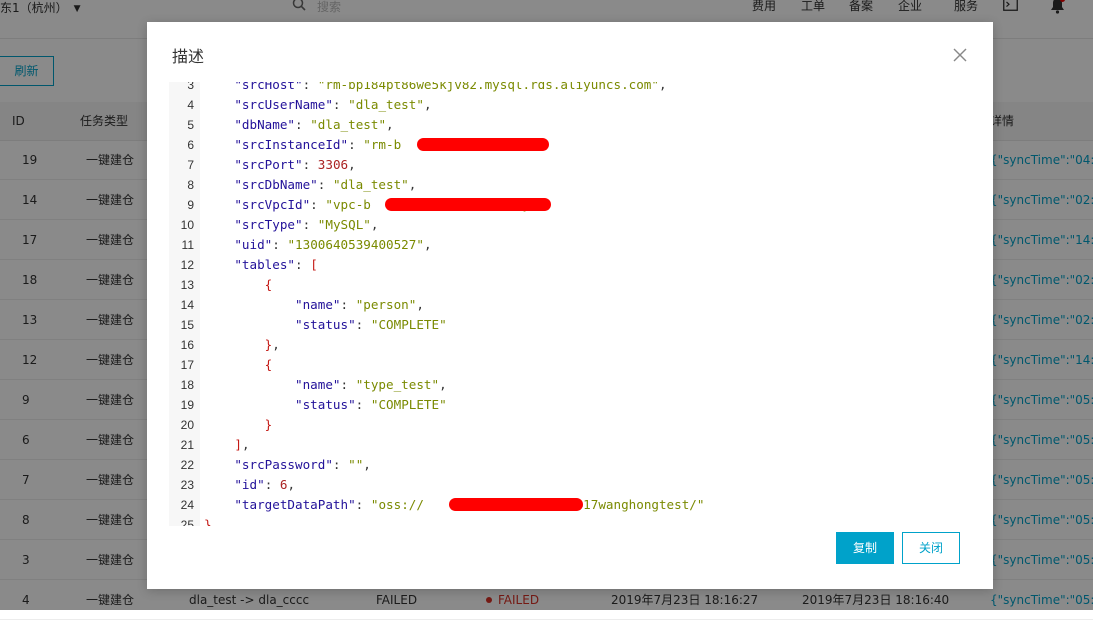 The width and height of the screenshot is (1093, 620). Describe the element at coordinates (314, 124) in the screenshot. I see `code-text: "dbName": "dla_test",` at that location.